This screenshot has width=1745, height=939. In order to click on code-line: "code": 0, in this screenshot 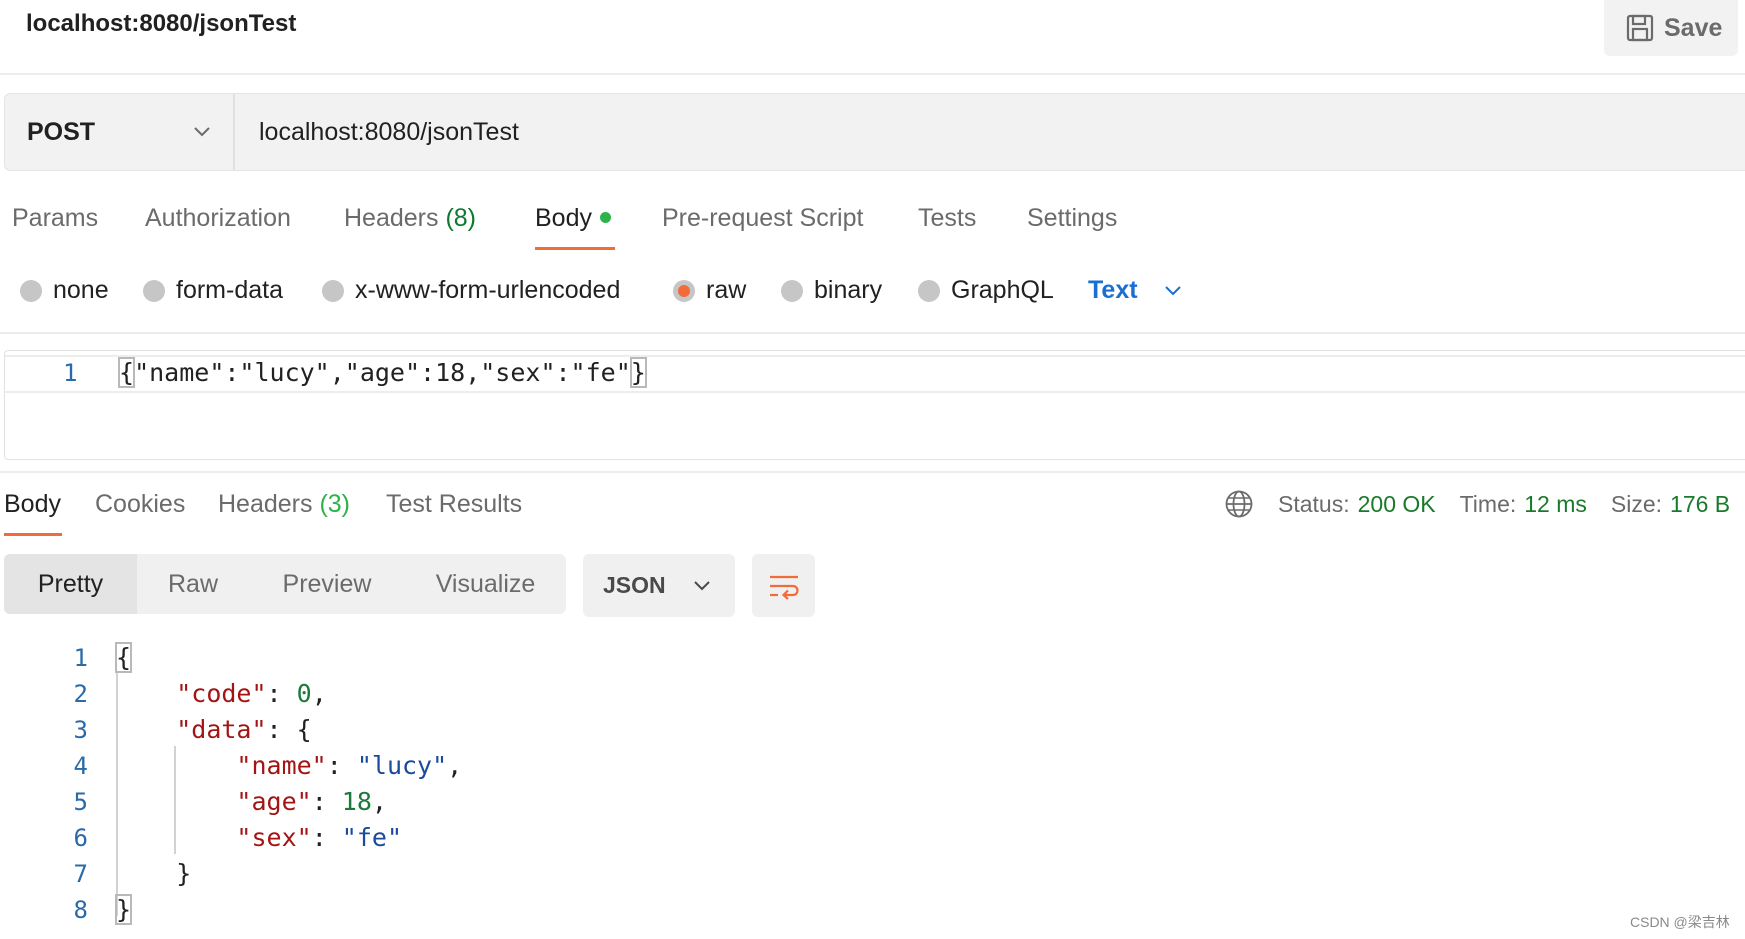, I will do `click(251, 693)`.